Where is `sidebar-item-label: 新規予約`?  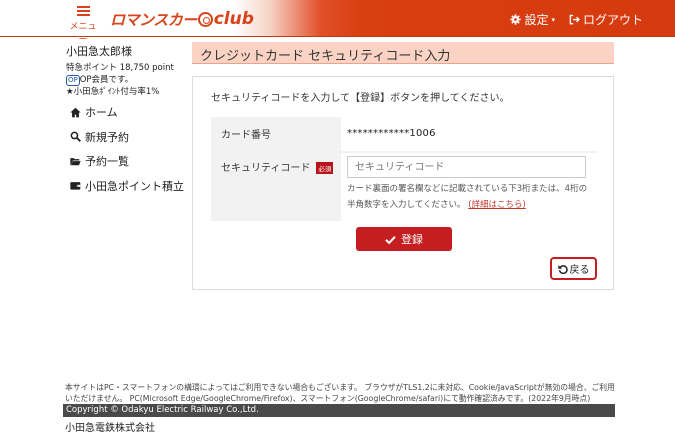
sidebar-item-label: 新規予約 is located at coordinates (107, 137).